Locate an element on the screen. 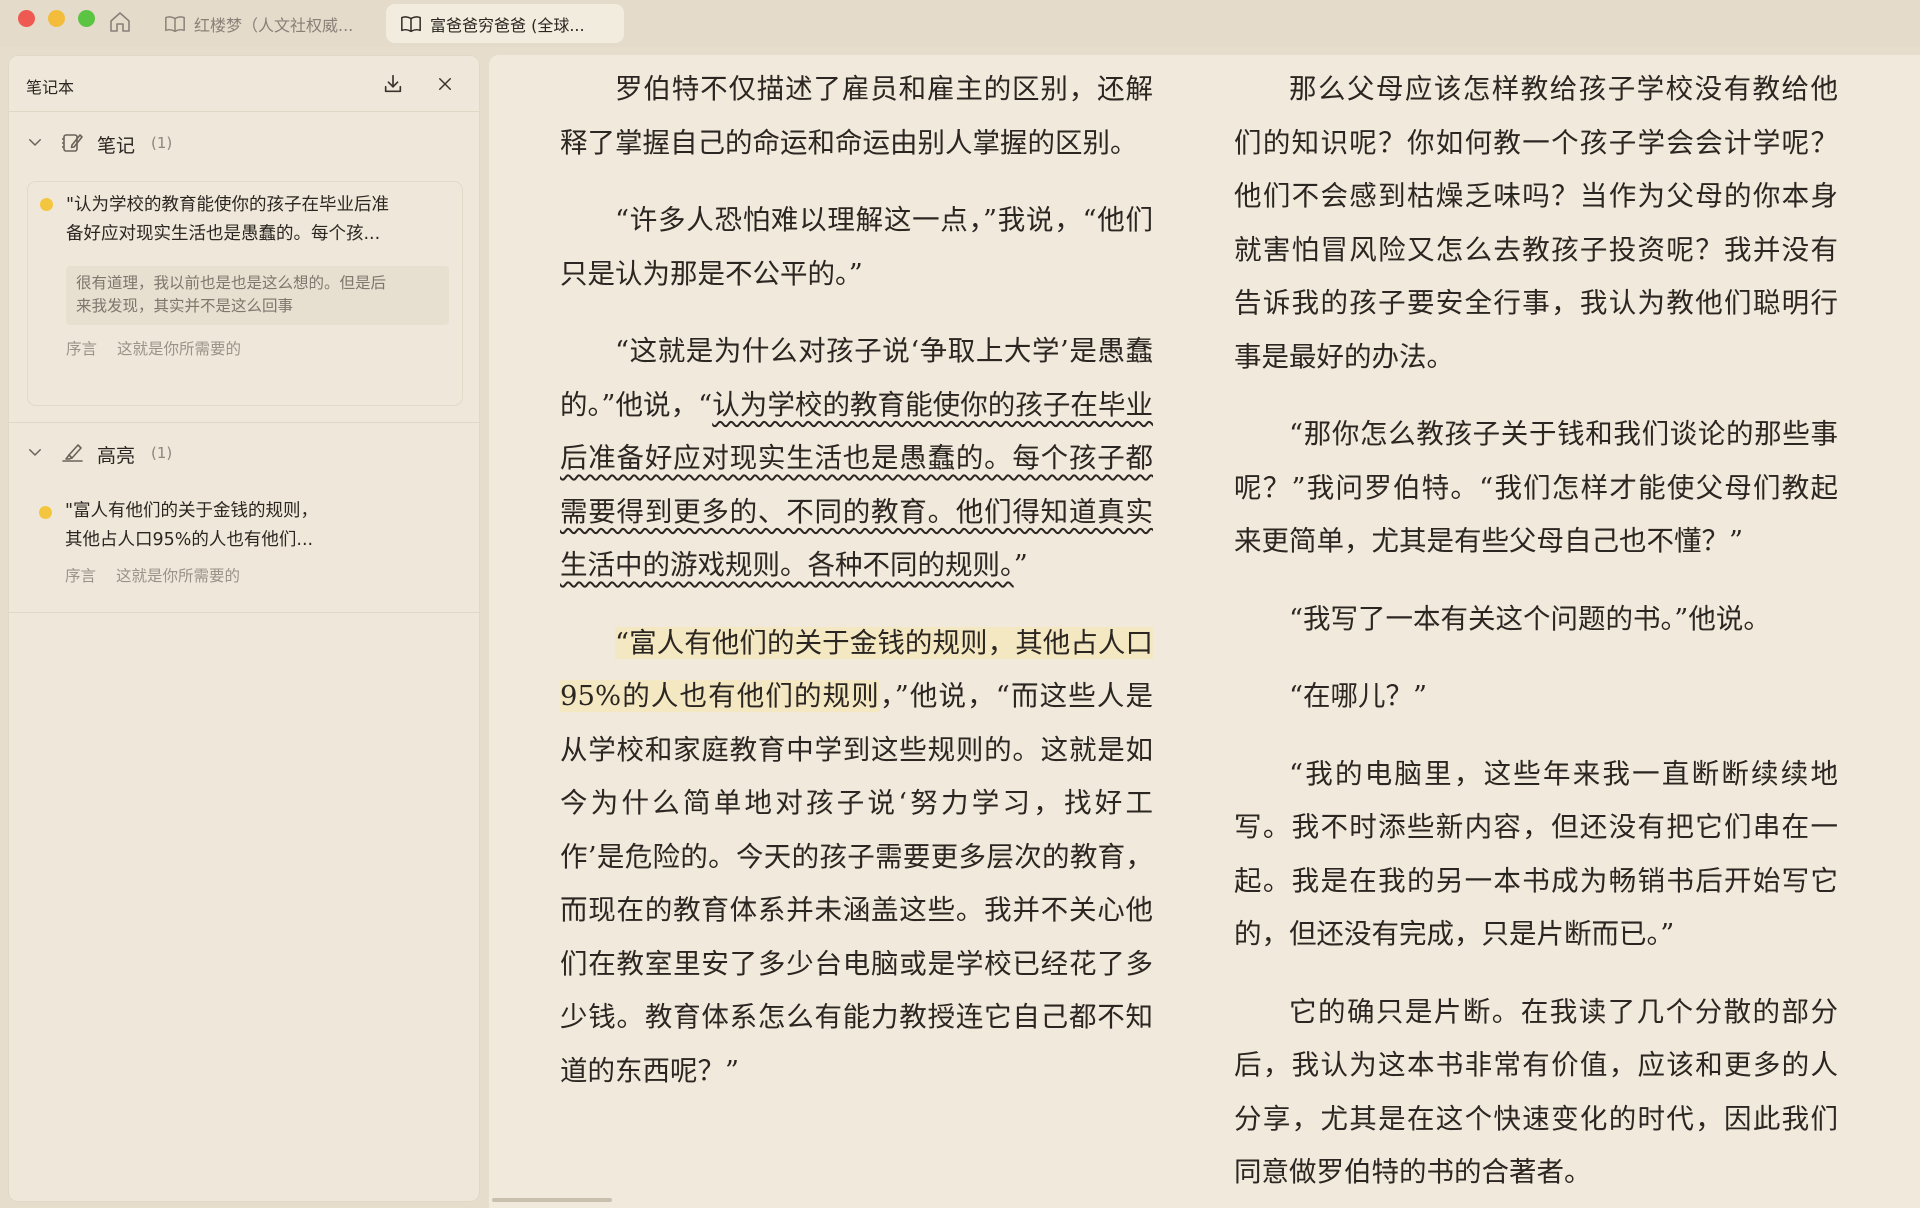 The image size is (1920, 1208). close-sidebar-button is located at coordinates (445, 84).